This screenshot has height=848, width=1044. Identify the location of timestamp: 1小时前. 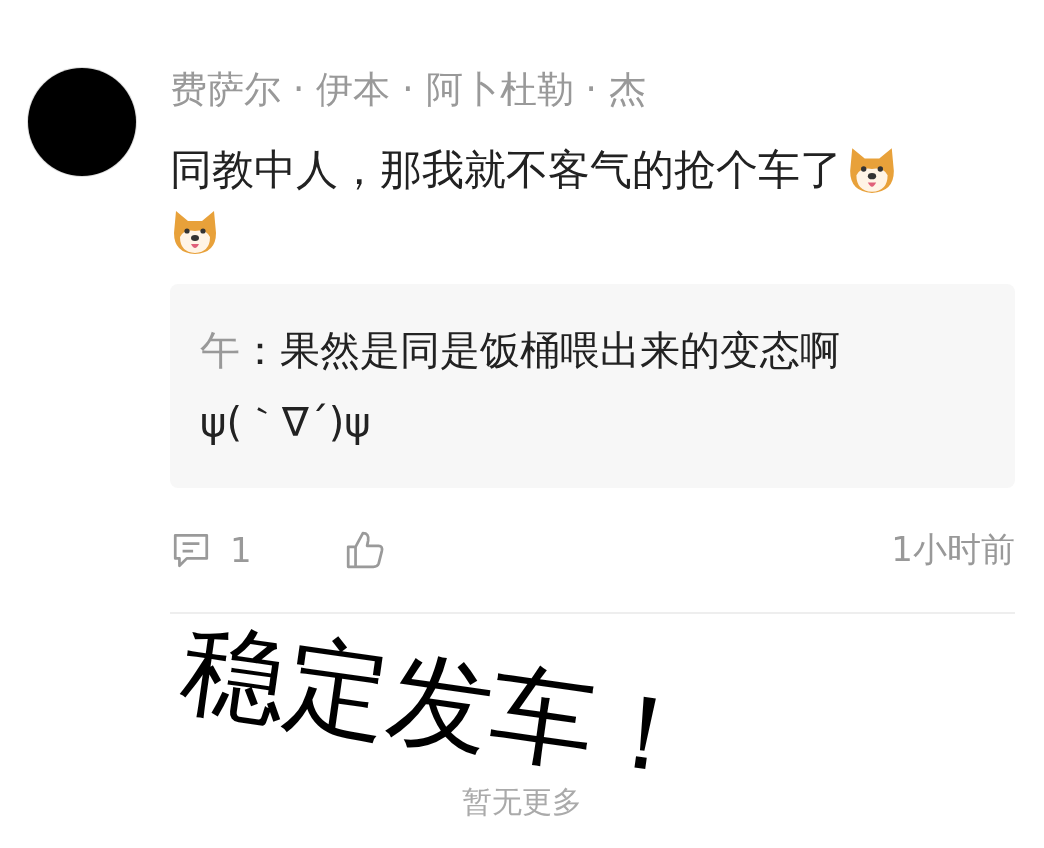
(953, 549).